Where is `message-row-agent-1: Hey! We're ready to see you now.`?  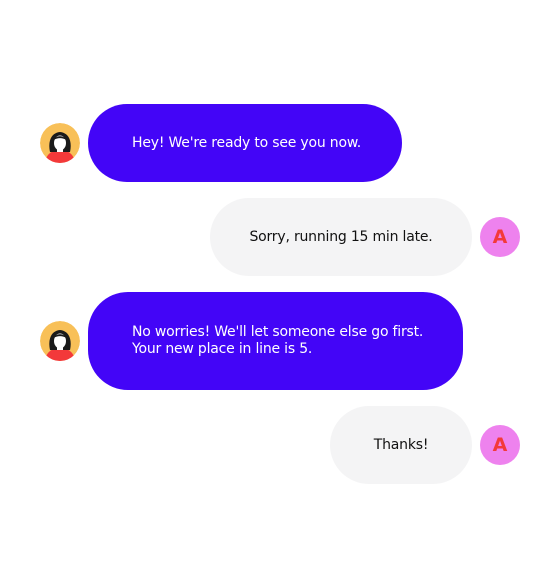
message-row-agent-1: Hey! We're ready to see you now. is located at coordinates (280, 143).